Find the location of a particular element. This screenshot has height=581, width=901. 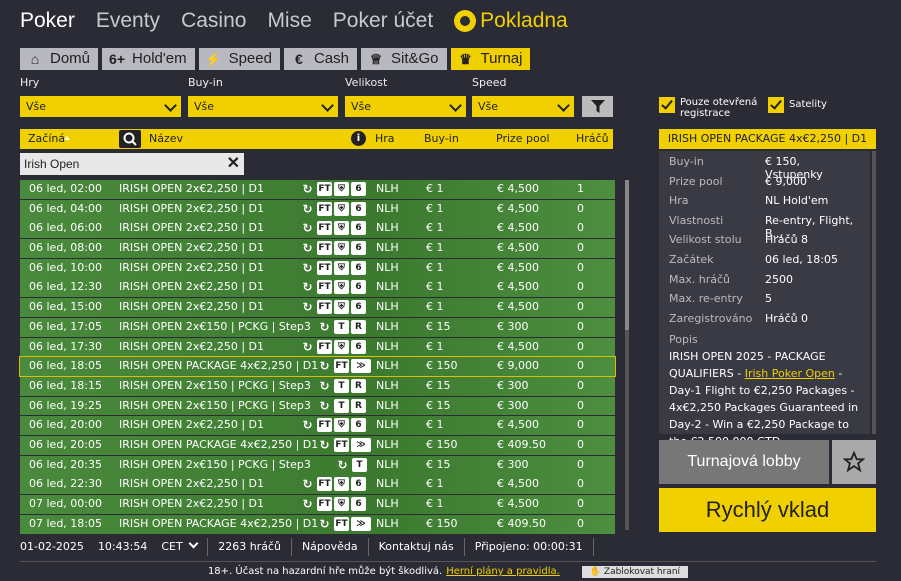

nav-poker-account: Poker účet is located at coordinates (383, 21).